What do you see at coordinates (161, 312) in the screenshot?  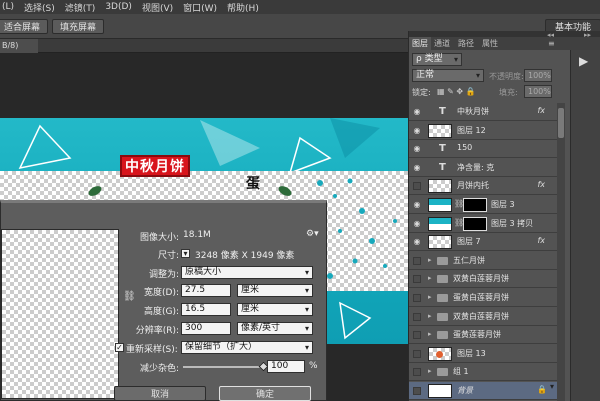 I see `height-label: 高度(G):` at bounding box center [161, 312].